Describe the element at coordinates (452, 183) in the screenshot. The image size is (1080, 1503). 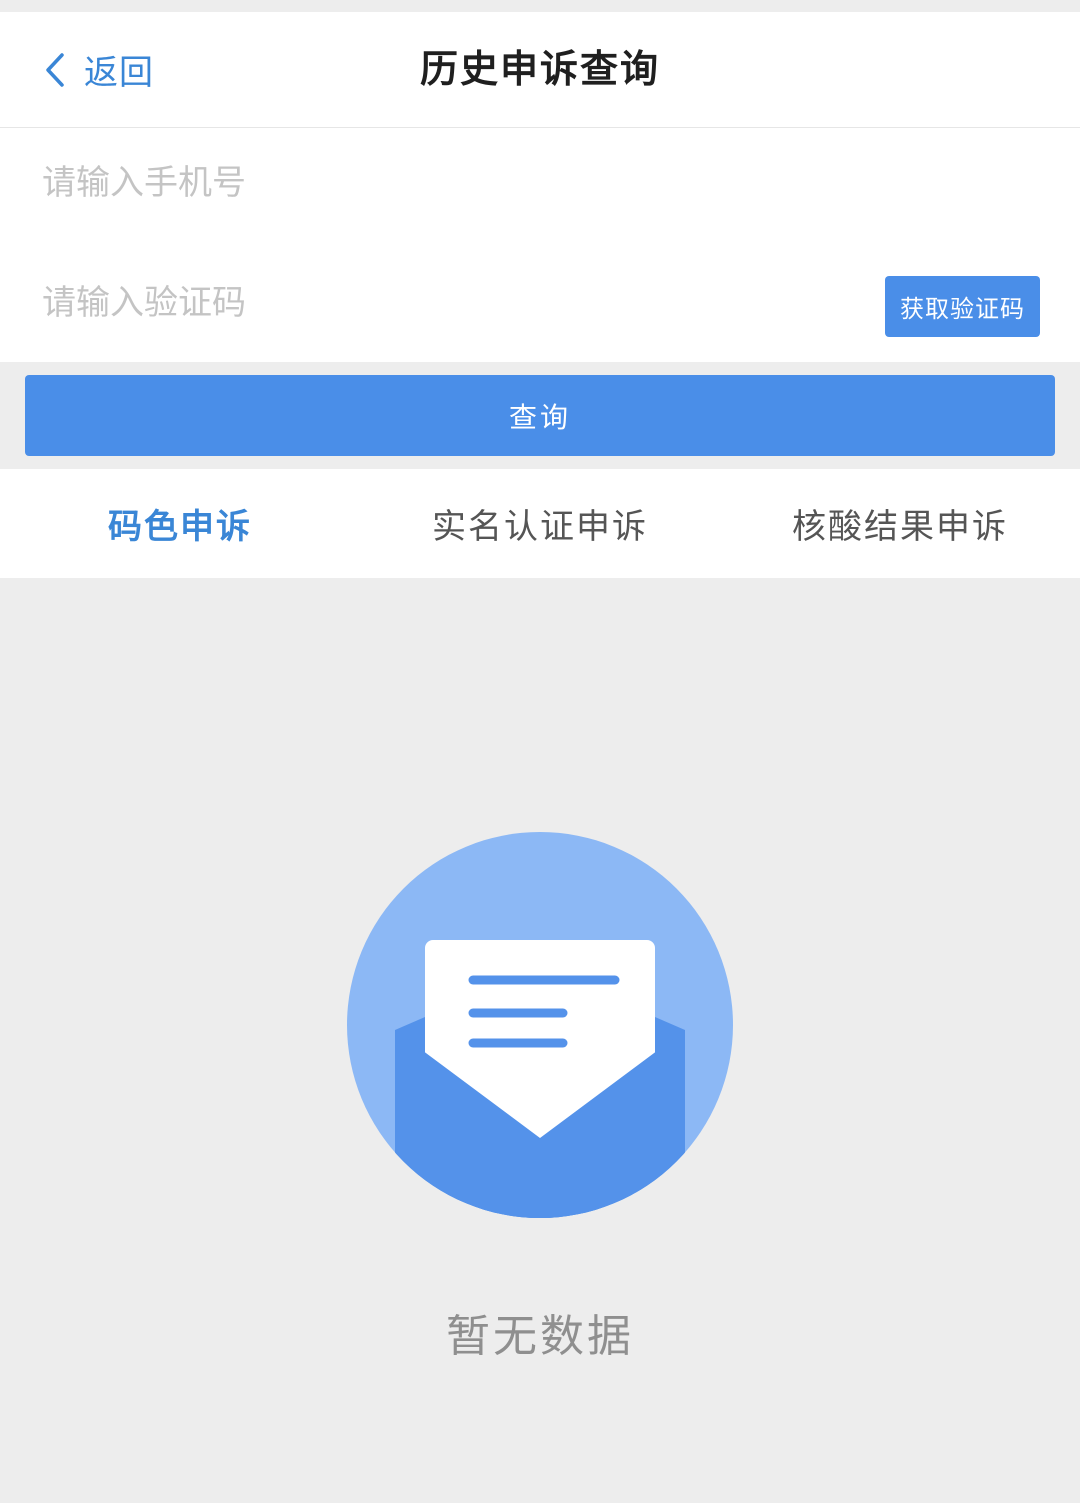
I see `phone-input` at that location.